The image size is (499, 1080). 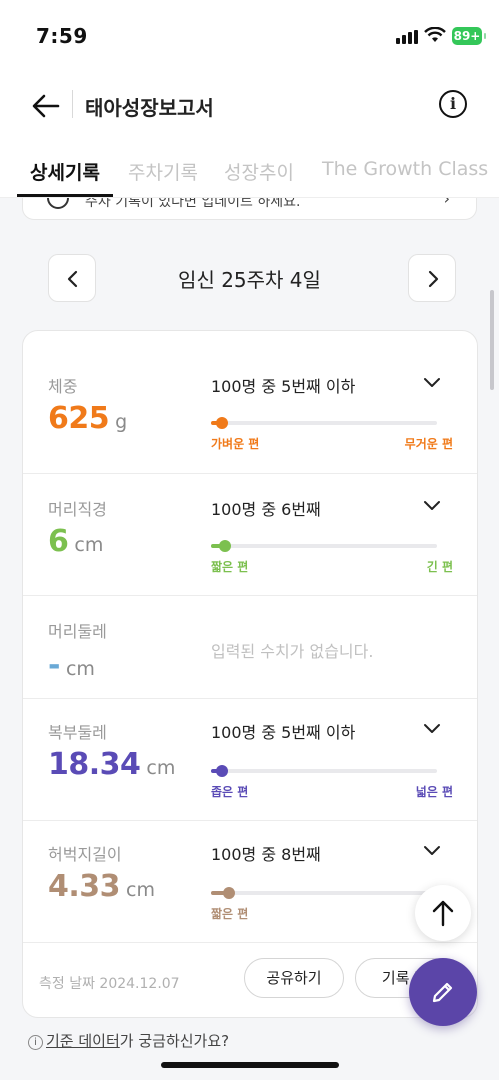 What do you see at coordinates (249, 278) in the screenshot?
I see `week-navigator: 임신 25주차 4일` at bounding box center [249, 278].